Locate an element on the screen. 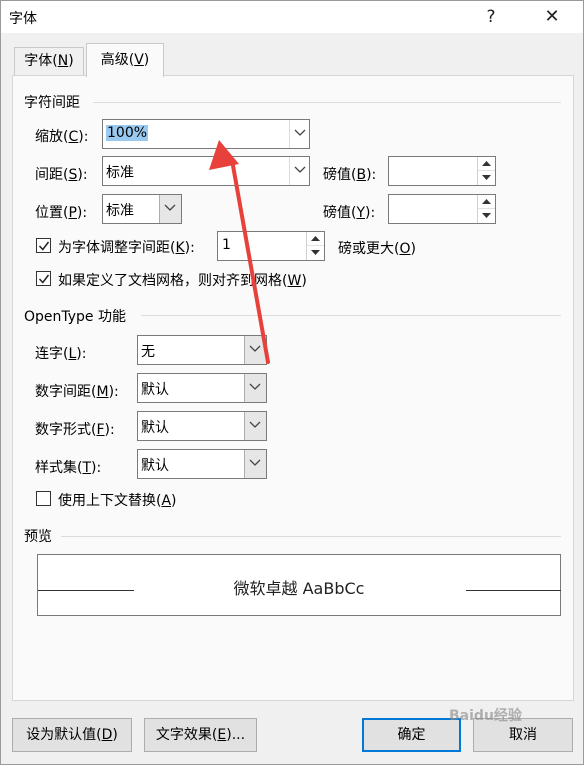 The image size is (584, 765). kerning-up-button is located at coordinates (315, 239).